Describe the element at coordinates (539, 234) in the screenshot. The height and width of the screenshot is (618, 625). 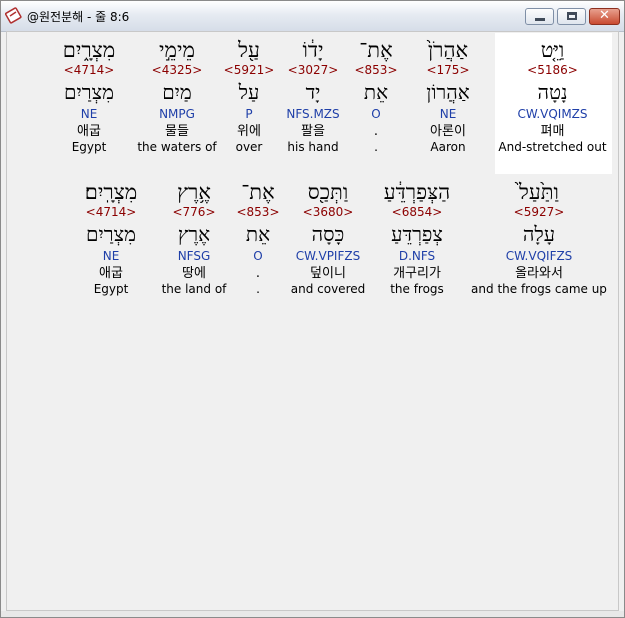
I see `lexeme: עָלָה` at that location.